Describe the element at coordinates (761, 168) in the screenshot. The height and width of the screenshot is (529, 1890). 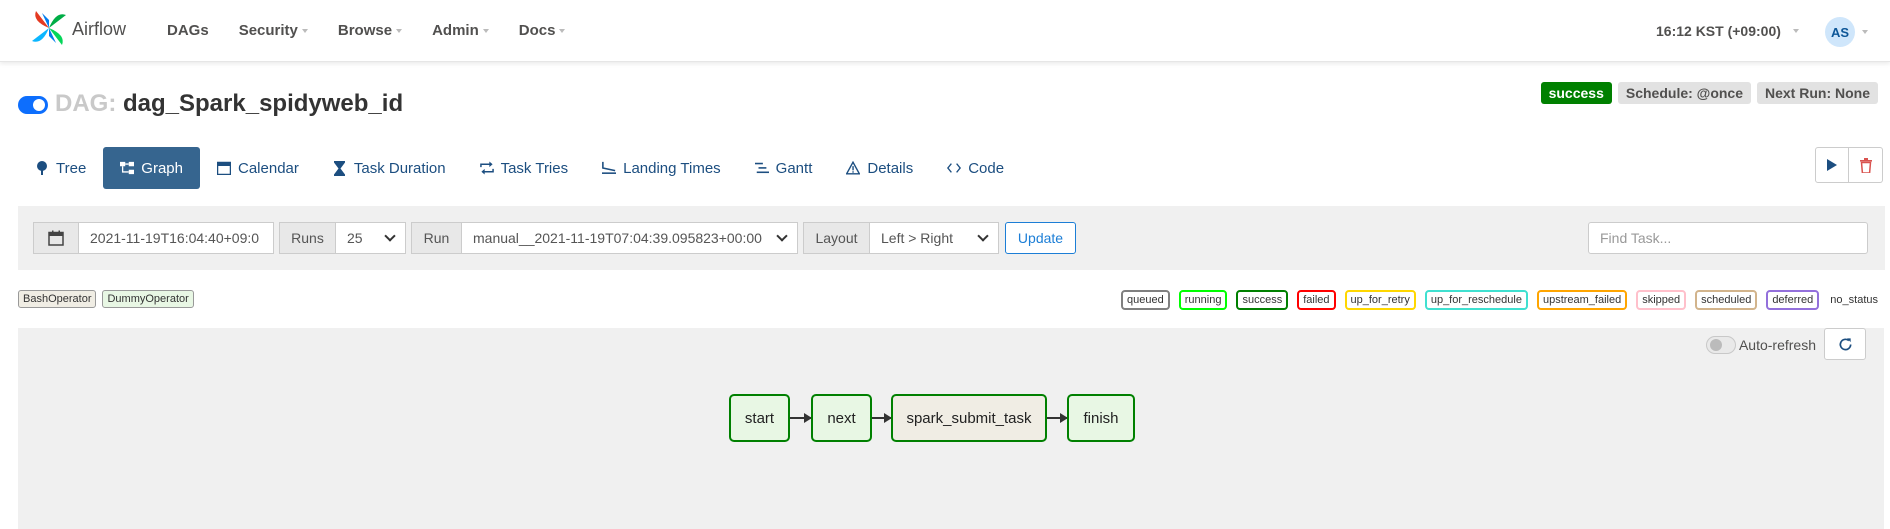
I see `gantt-icon` at that location.